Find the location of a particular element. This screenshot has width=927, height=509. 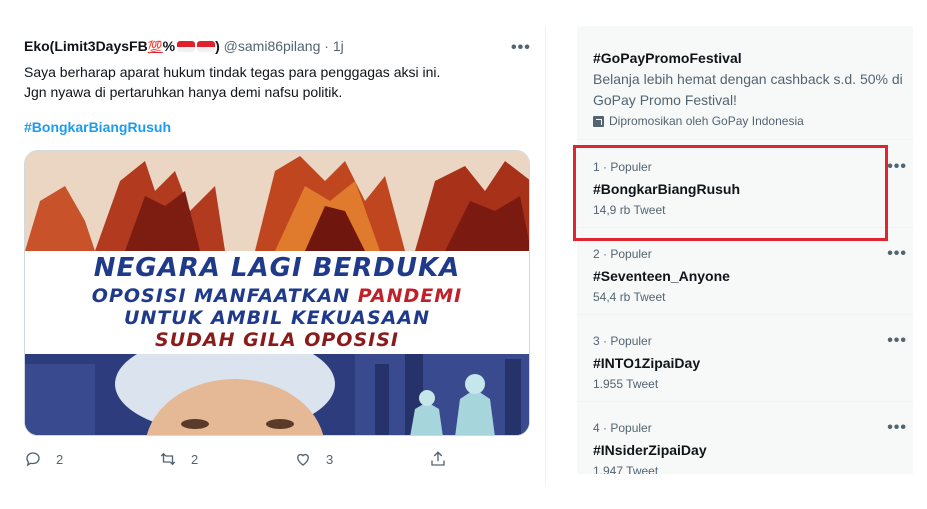

share-icon is located at coordinates (438, 458).